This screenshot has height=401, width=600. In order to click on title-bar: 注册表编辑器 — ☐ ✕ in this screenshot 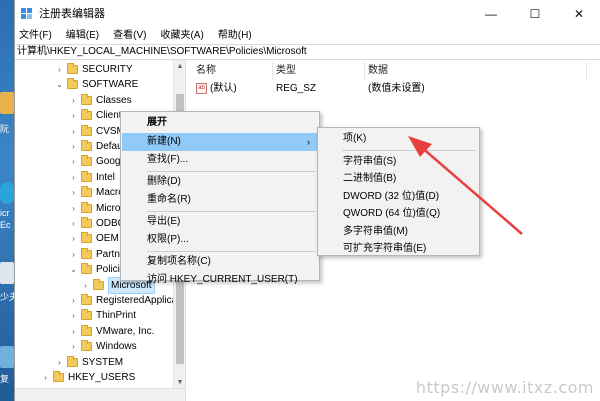, I will do `click(307, 14)`.